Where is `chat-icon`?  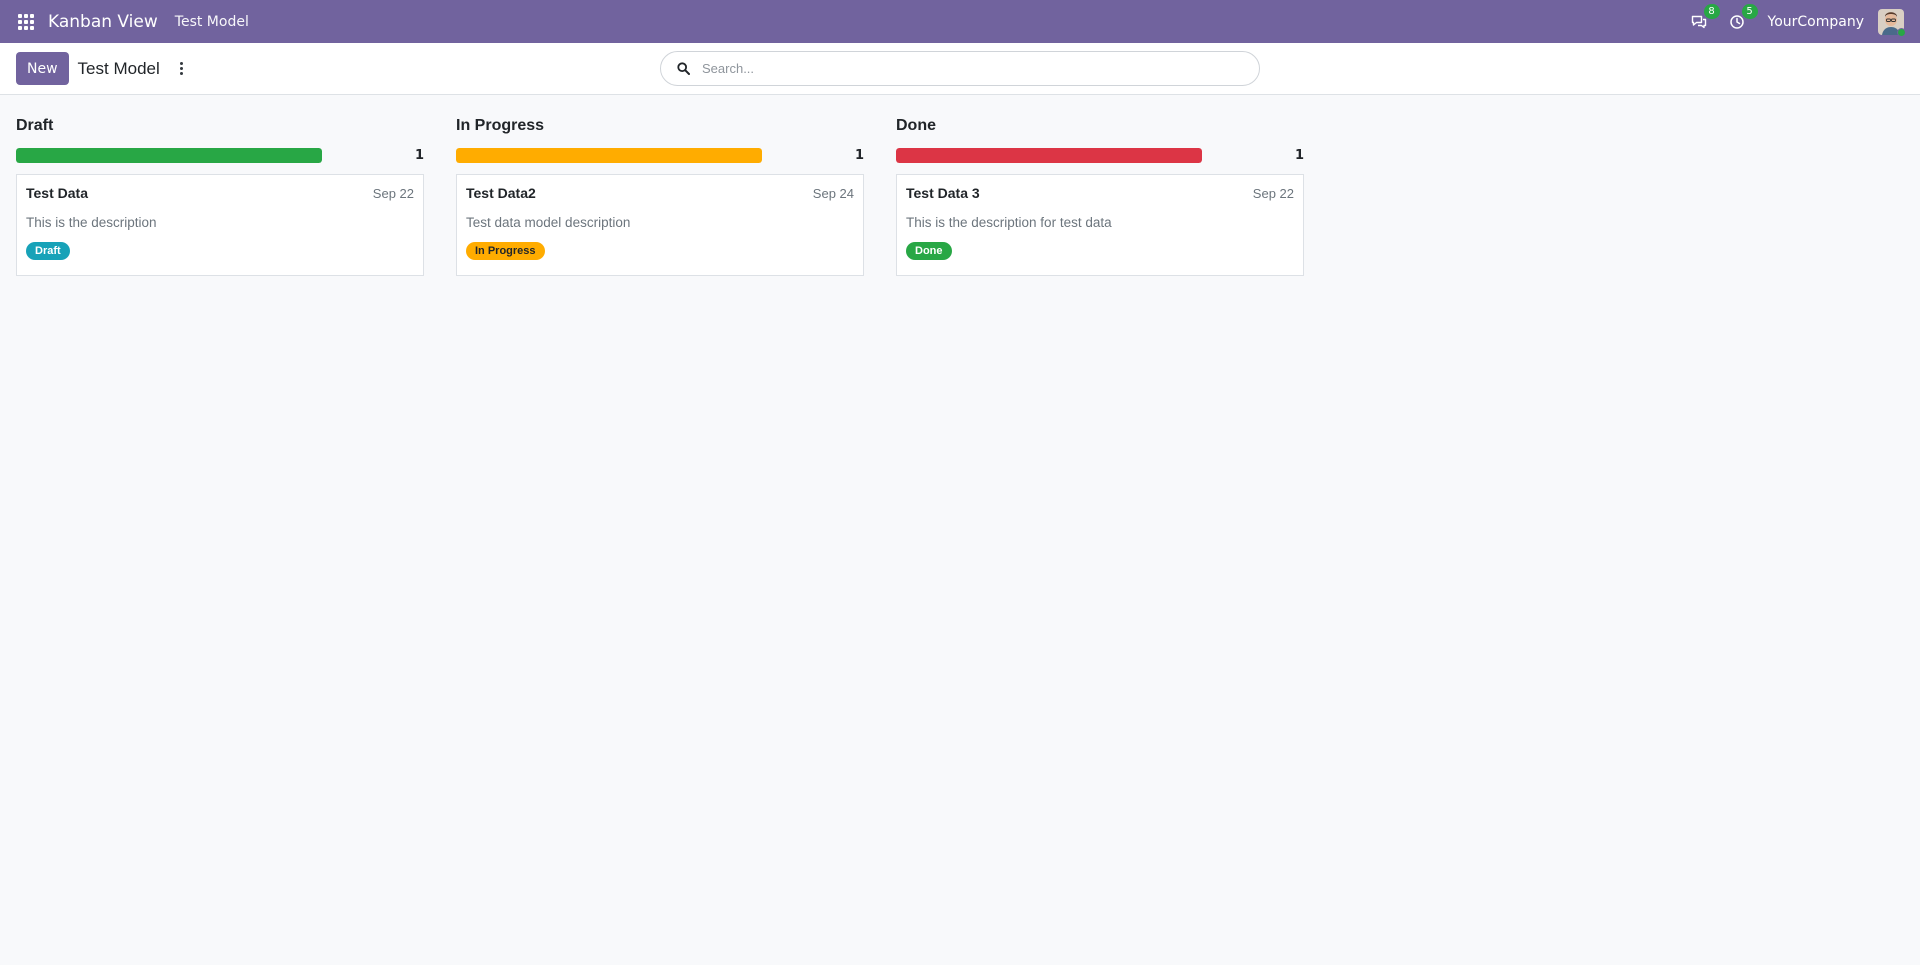
chat-icon is located at coordinates (1698, 21).